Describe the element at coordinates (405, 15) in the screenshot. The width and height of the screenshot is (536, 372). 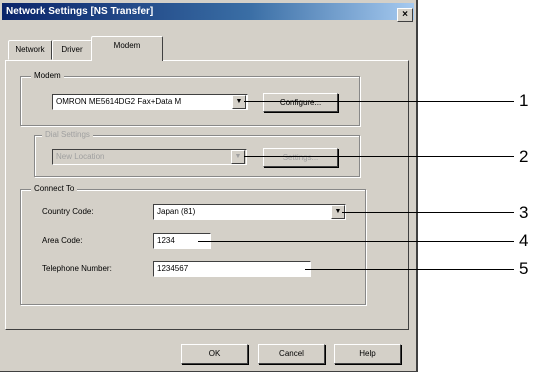
I see `close-icon: ×` at that location.